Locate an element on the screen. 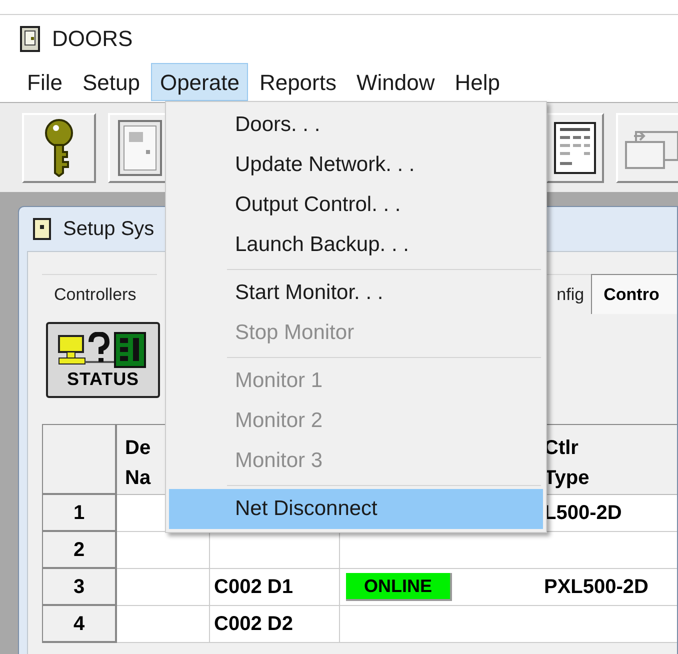  tab: Contro is located at coordinates (633, 294).